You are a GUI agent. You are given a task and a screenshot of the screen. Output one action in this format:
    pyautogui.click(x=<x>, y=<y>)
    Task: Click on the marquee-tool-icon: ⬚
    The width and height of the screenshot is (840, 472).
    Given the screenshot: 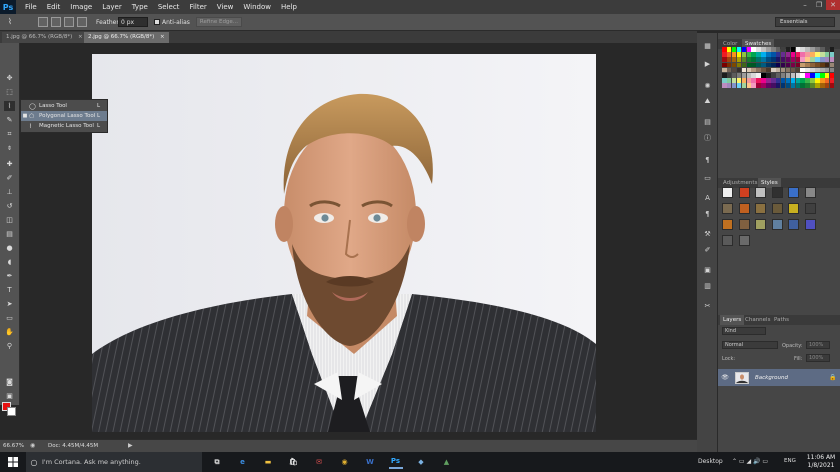 What is the action you would take?
    pyautogui.click(x=9, y=92)
    